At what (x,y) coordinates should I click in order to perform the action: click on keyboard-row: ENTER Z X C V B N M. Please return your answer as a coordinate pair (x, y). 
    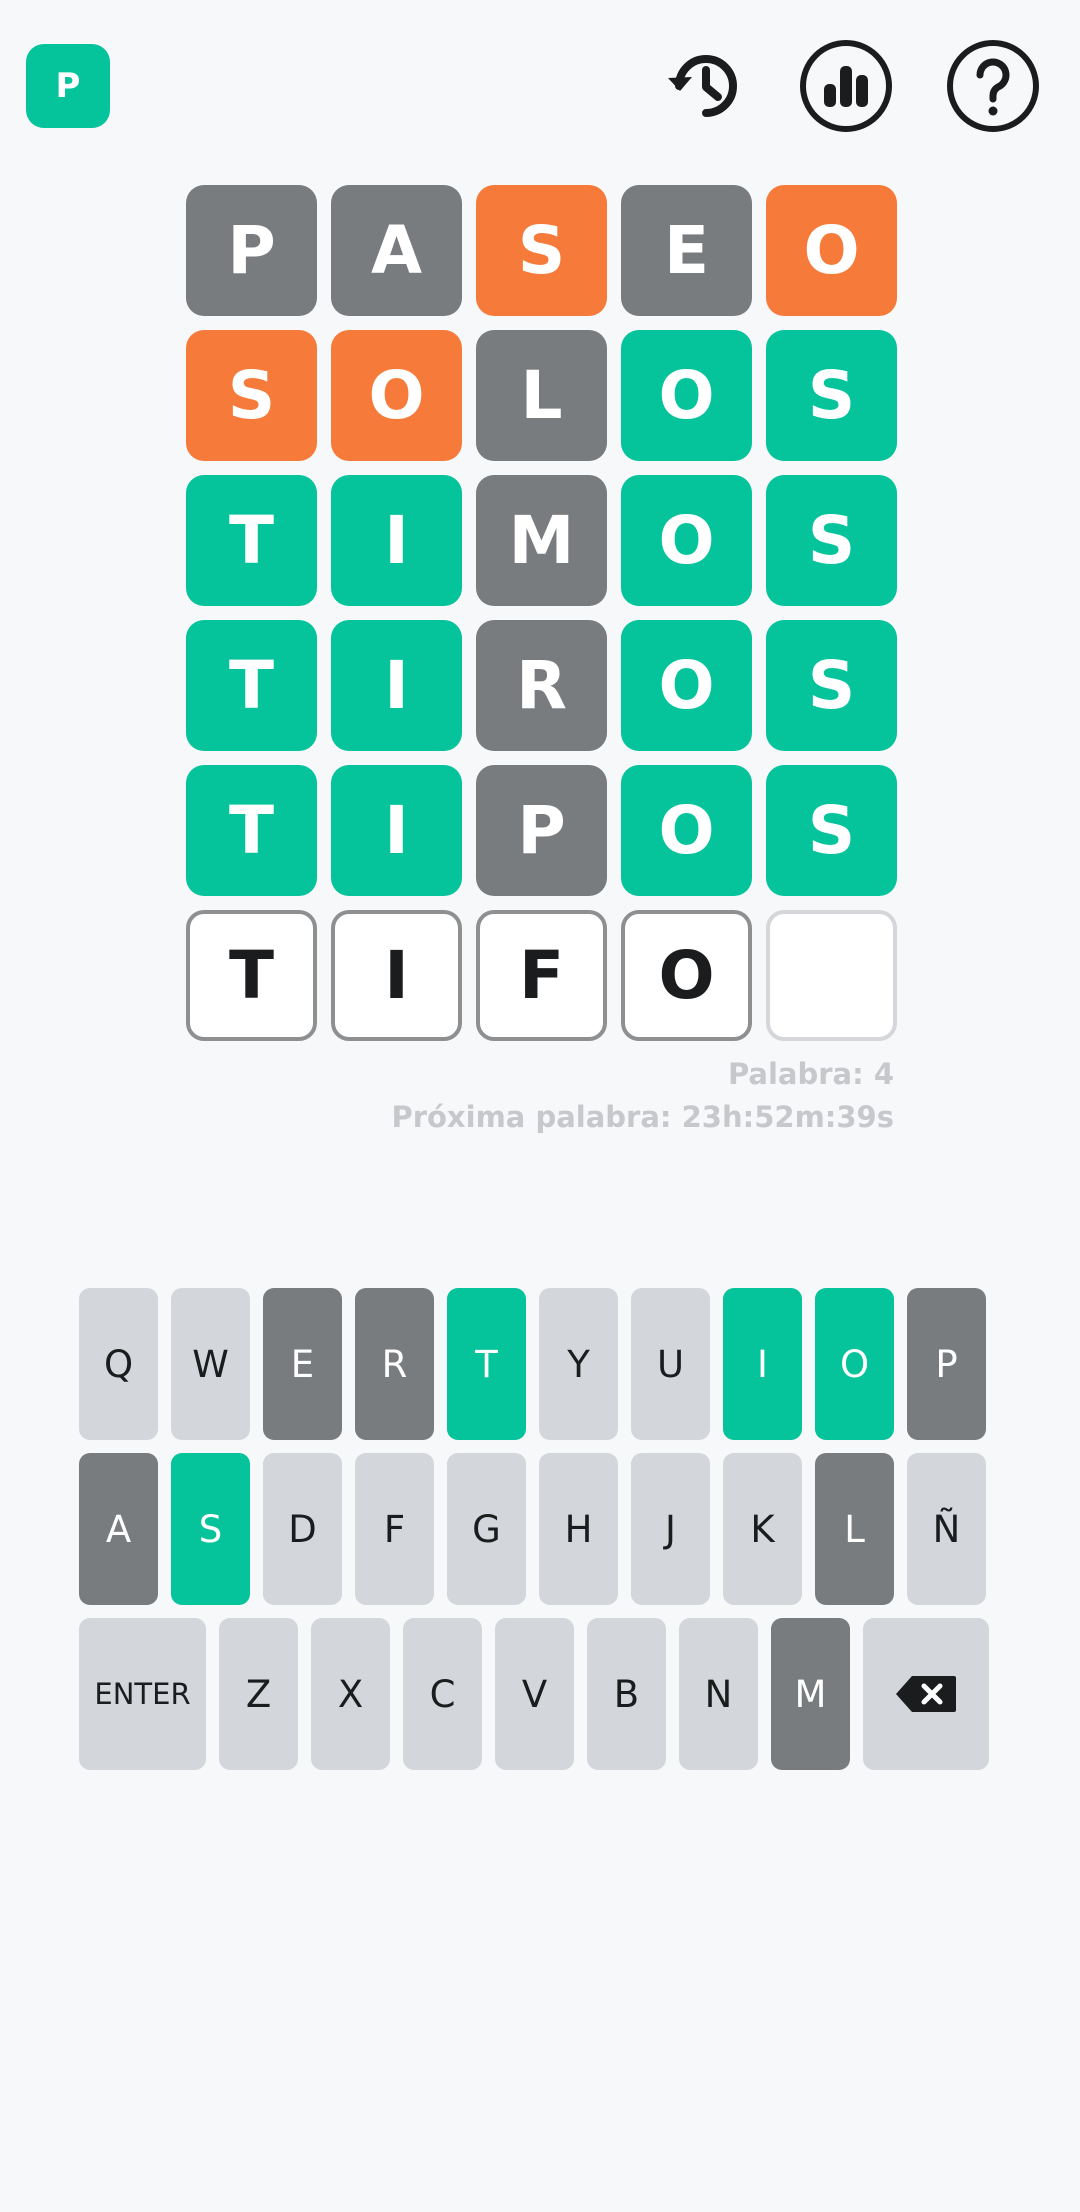
    Looking at the image, I should click on (534, 1694).